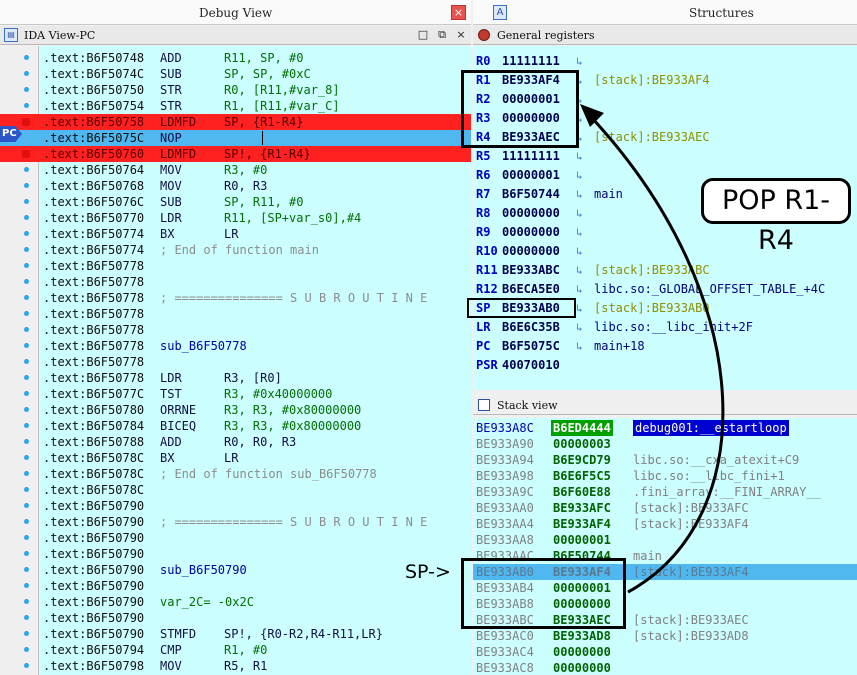  What do you see at coordinates (691, 620) in the screenshot?
I see `stack-hint: [stack]:BE933AEC` at bounding box center [691, 620].